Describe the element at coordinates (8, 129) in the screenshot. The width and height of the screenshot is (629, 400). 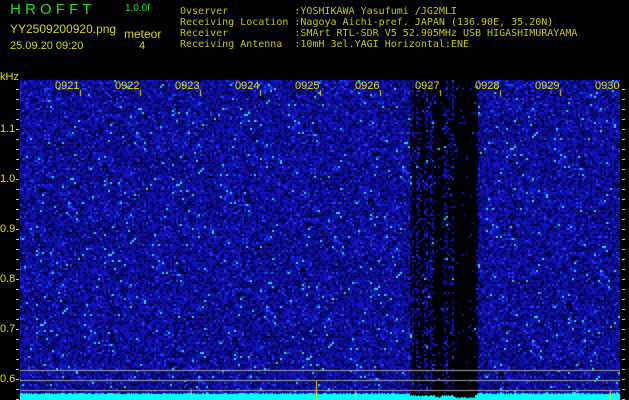
I see `y-tick-label: 1.1` at that location.